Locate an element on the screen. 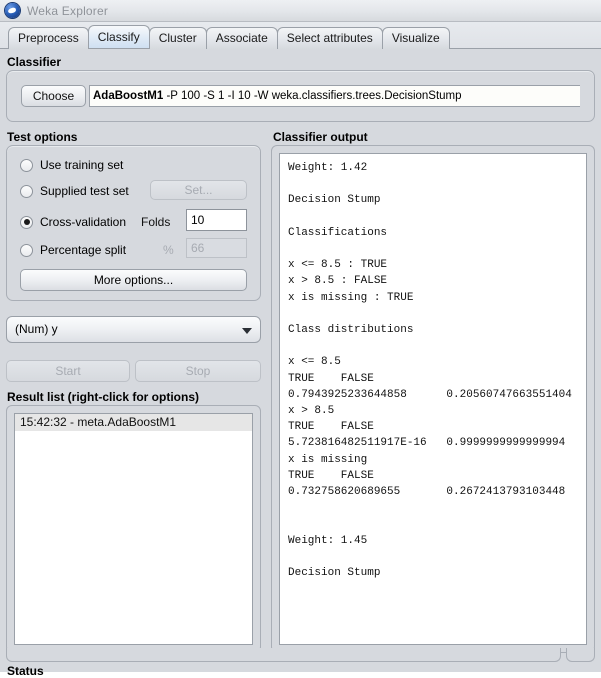 This screenshot has height=678, width=601. radio-supplied-test-set: Supplied test set is located at coordinates (74, 191).